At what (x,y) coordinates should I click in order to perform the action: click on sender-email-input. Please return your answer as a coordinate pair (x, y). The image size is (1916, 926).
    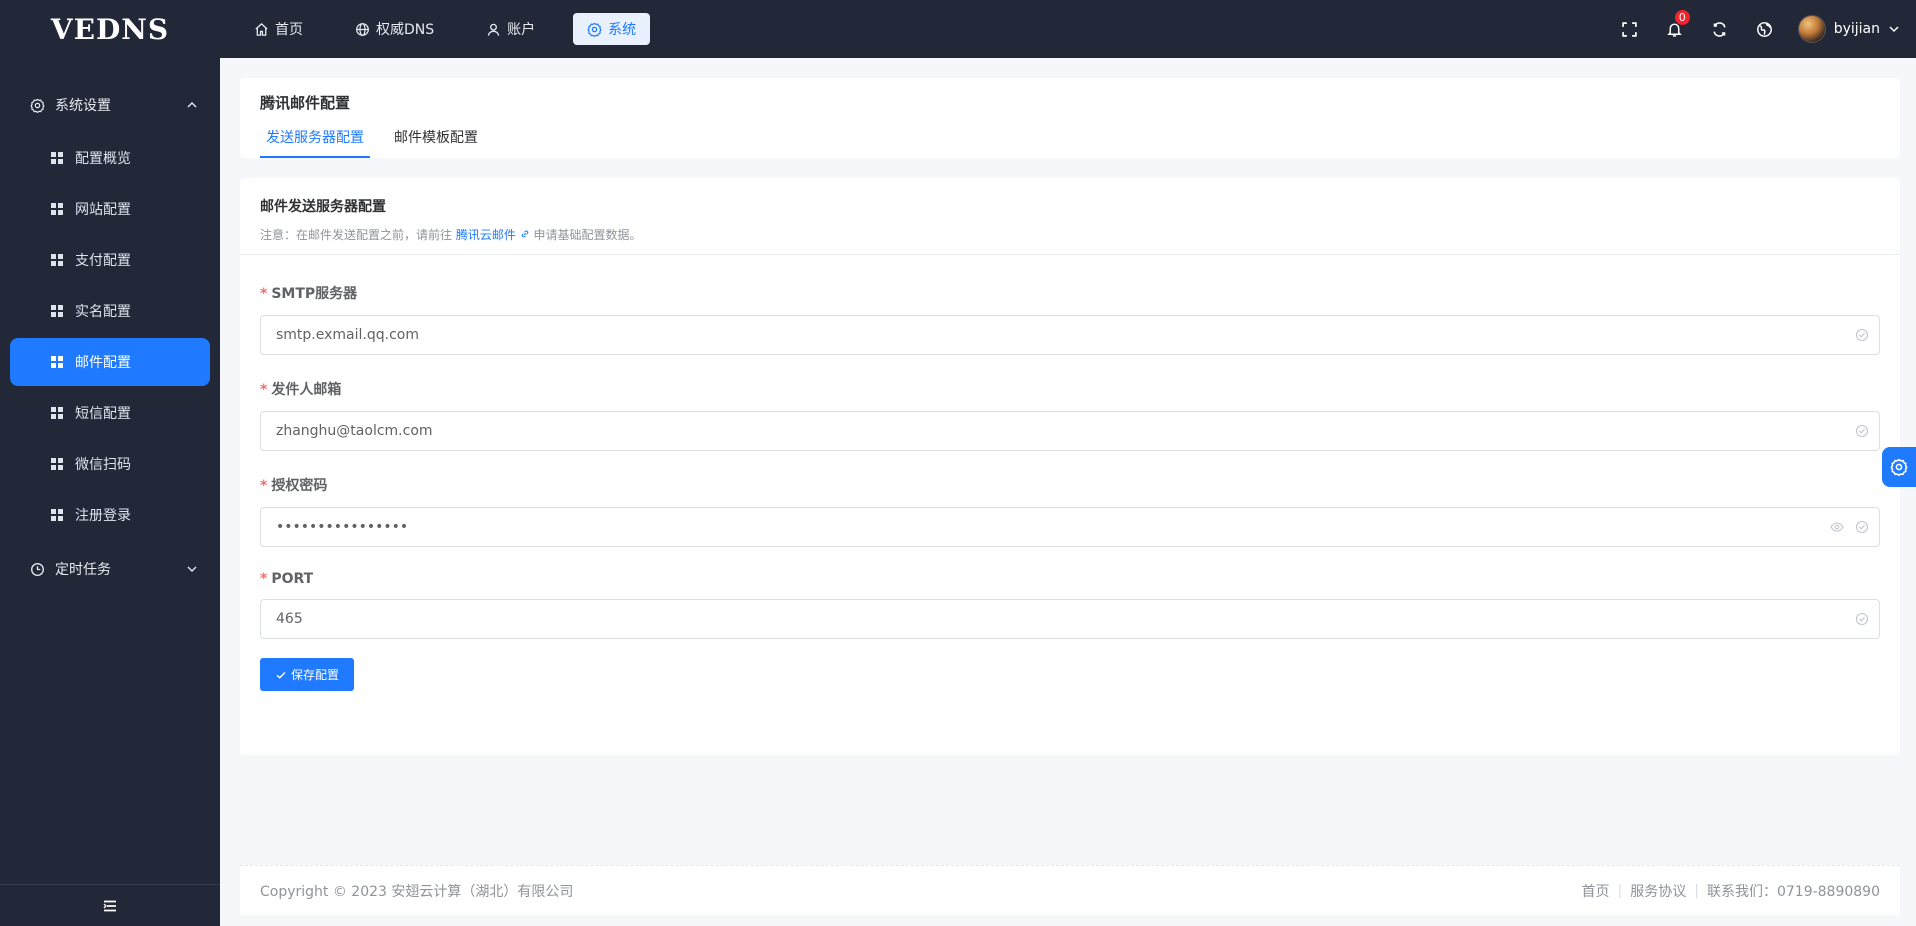
    Looking at the image, I should click on (1070, 431).